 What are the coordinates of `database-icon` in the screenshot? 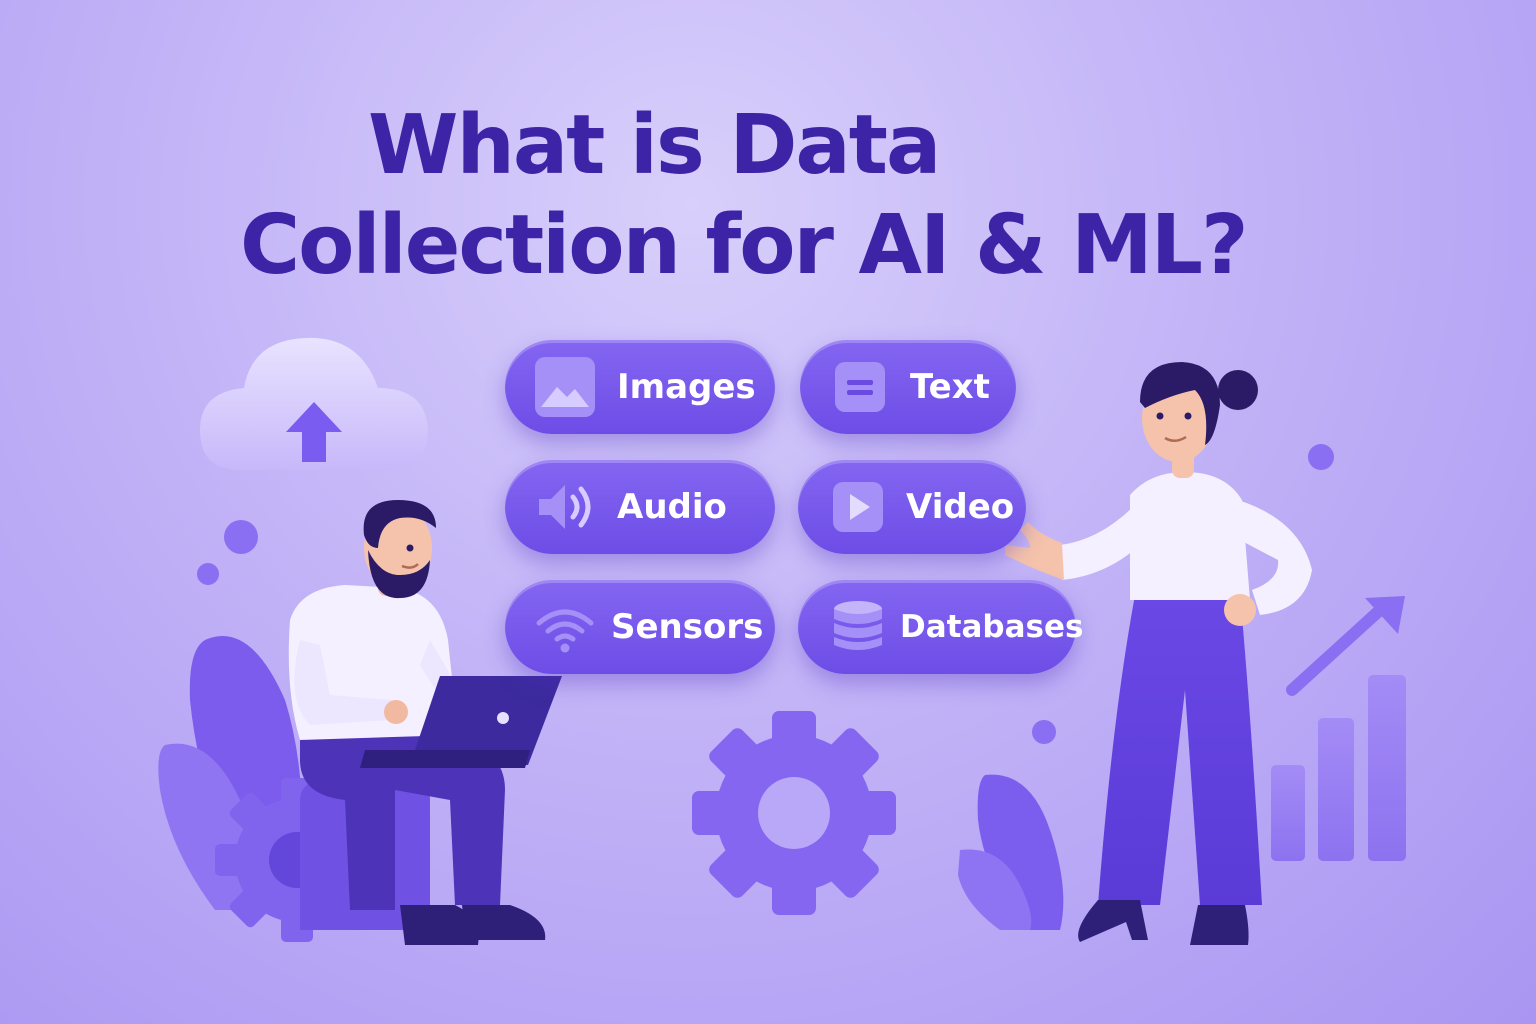 It's located at (858, 625).